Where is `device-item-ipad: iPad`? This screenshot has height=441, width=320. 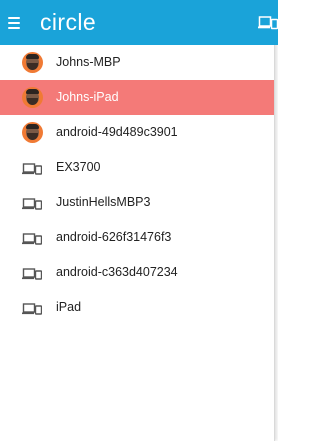 device-item-ipad: iPad is located at coordinates (137, 307).